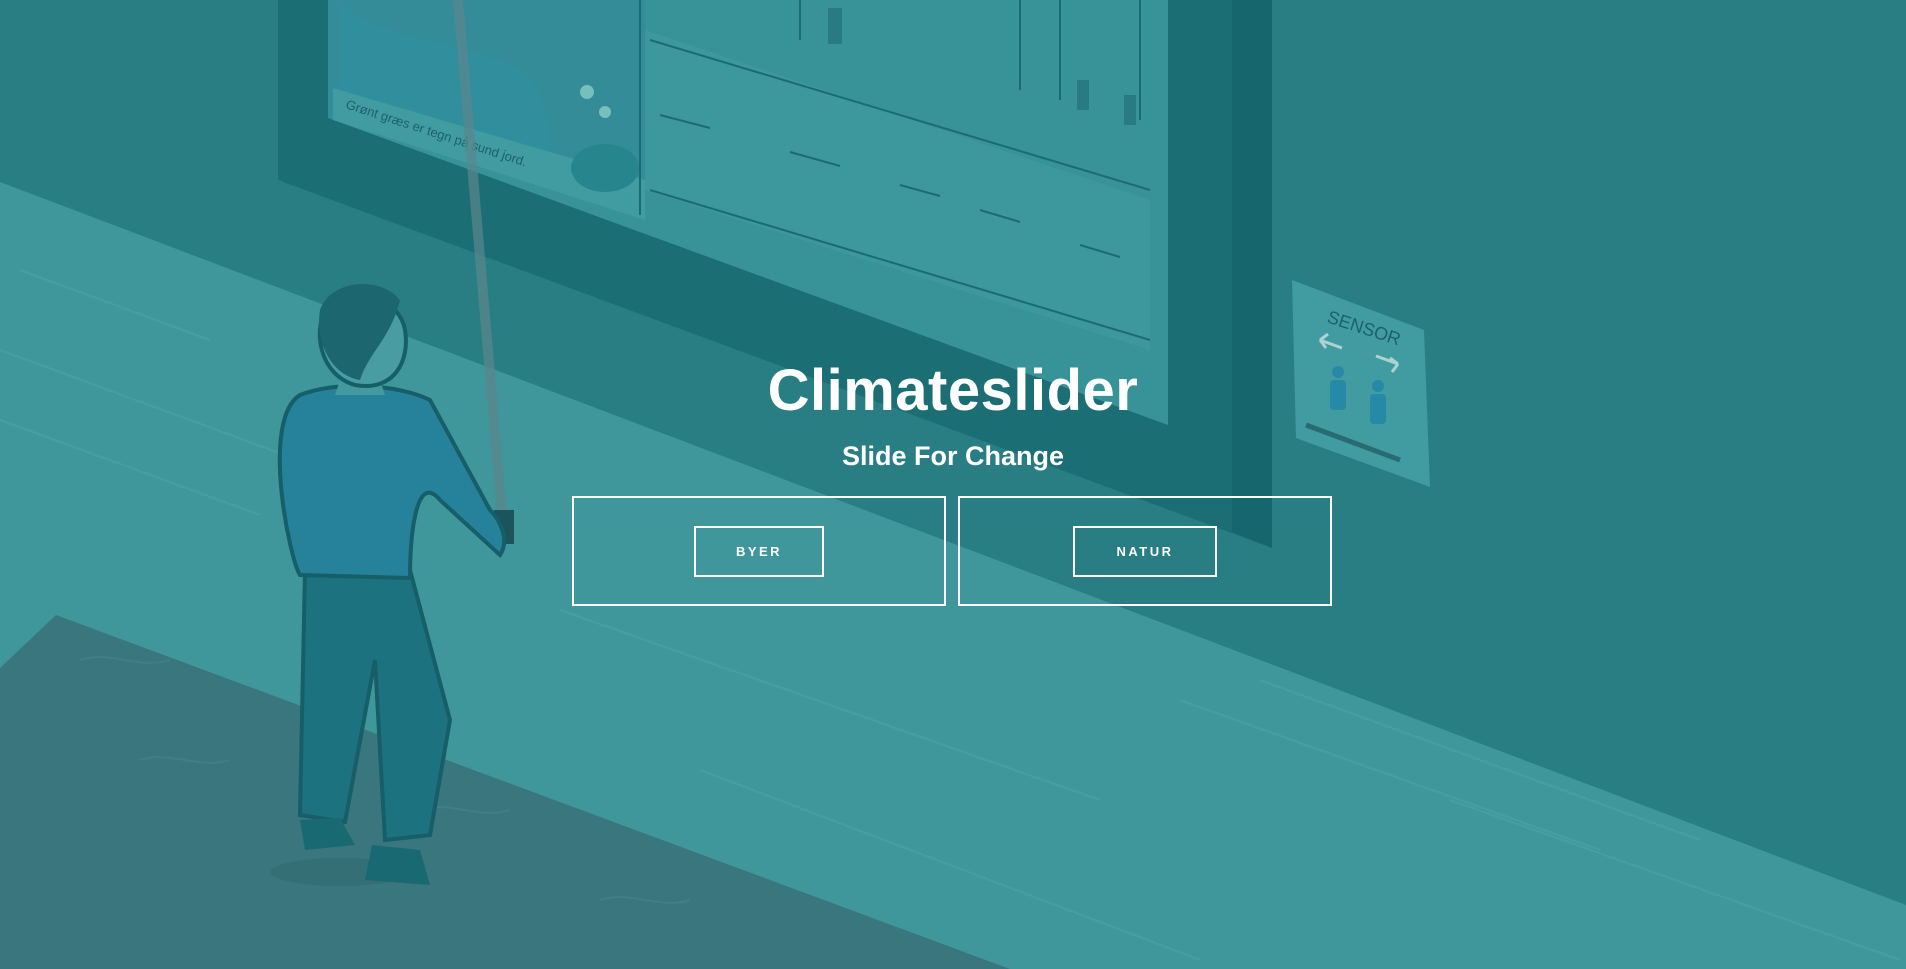 The width and height of the screenshot is (1906, 969). I want to click on page-title: Climateslider, so click(953, 390).